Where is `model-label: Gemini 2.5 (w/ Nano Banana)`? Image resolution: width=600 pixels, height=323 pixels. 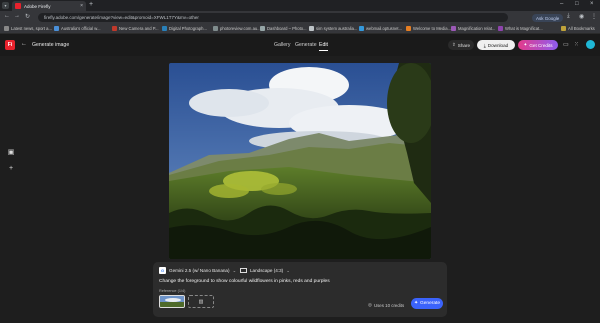
model-label: Gemini 2.5 (w/ Nano Banana) is located at coordinates (199, 270).